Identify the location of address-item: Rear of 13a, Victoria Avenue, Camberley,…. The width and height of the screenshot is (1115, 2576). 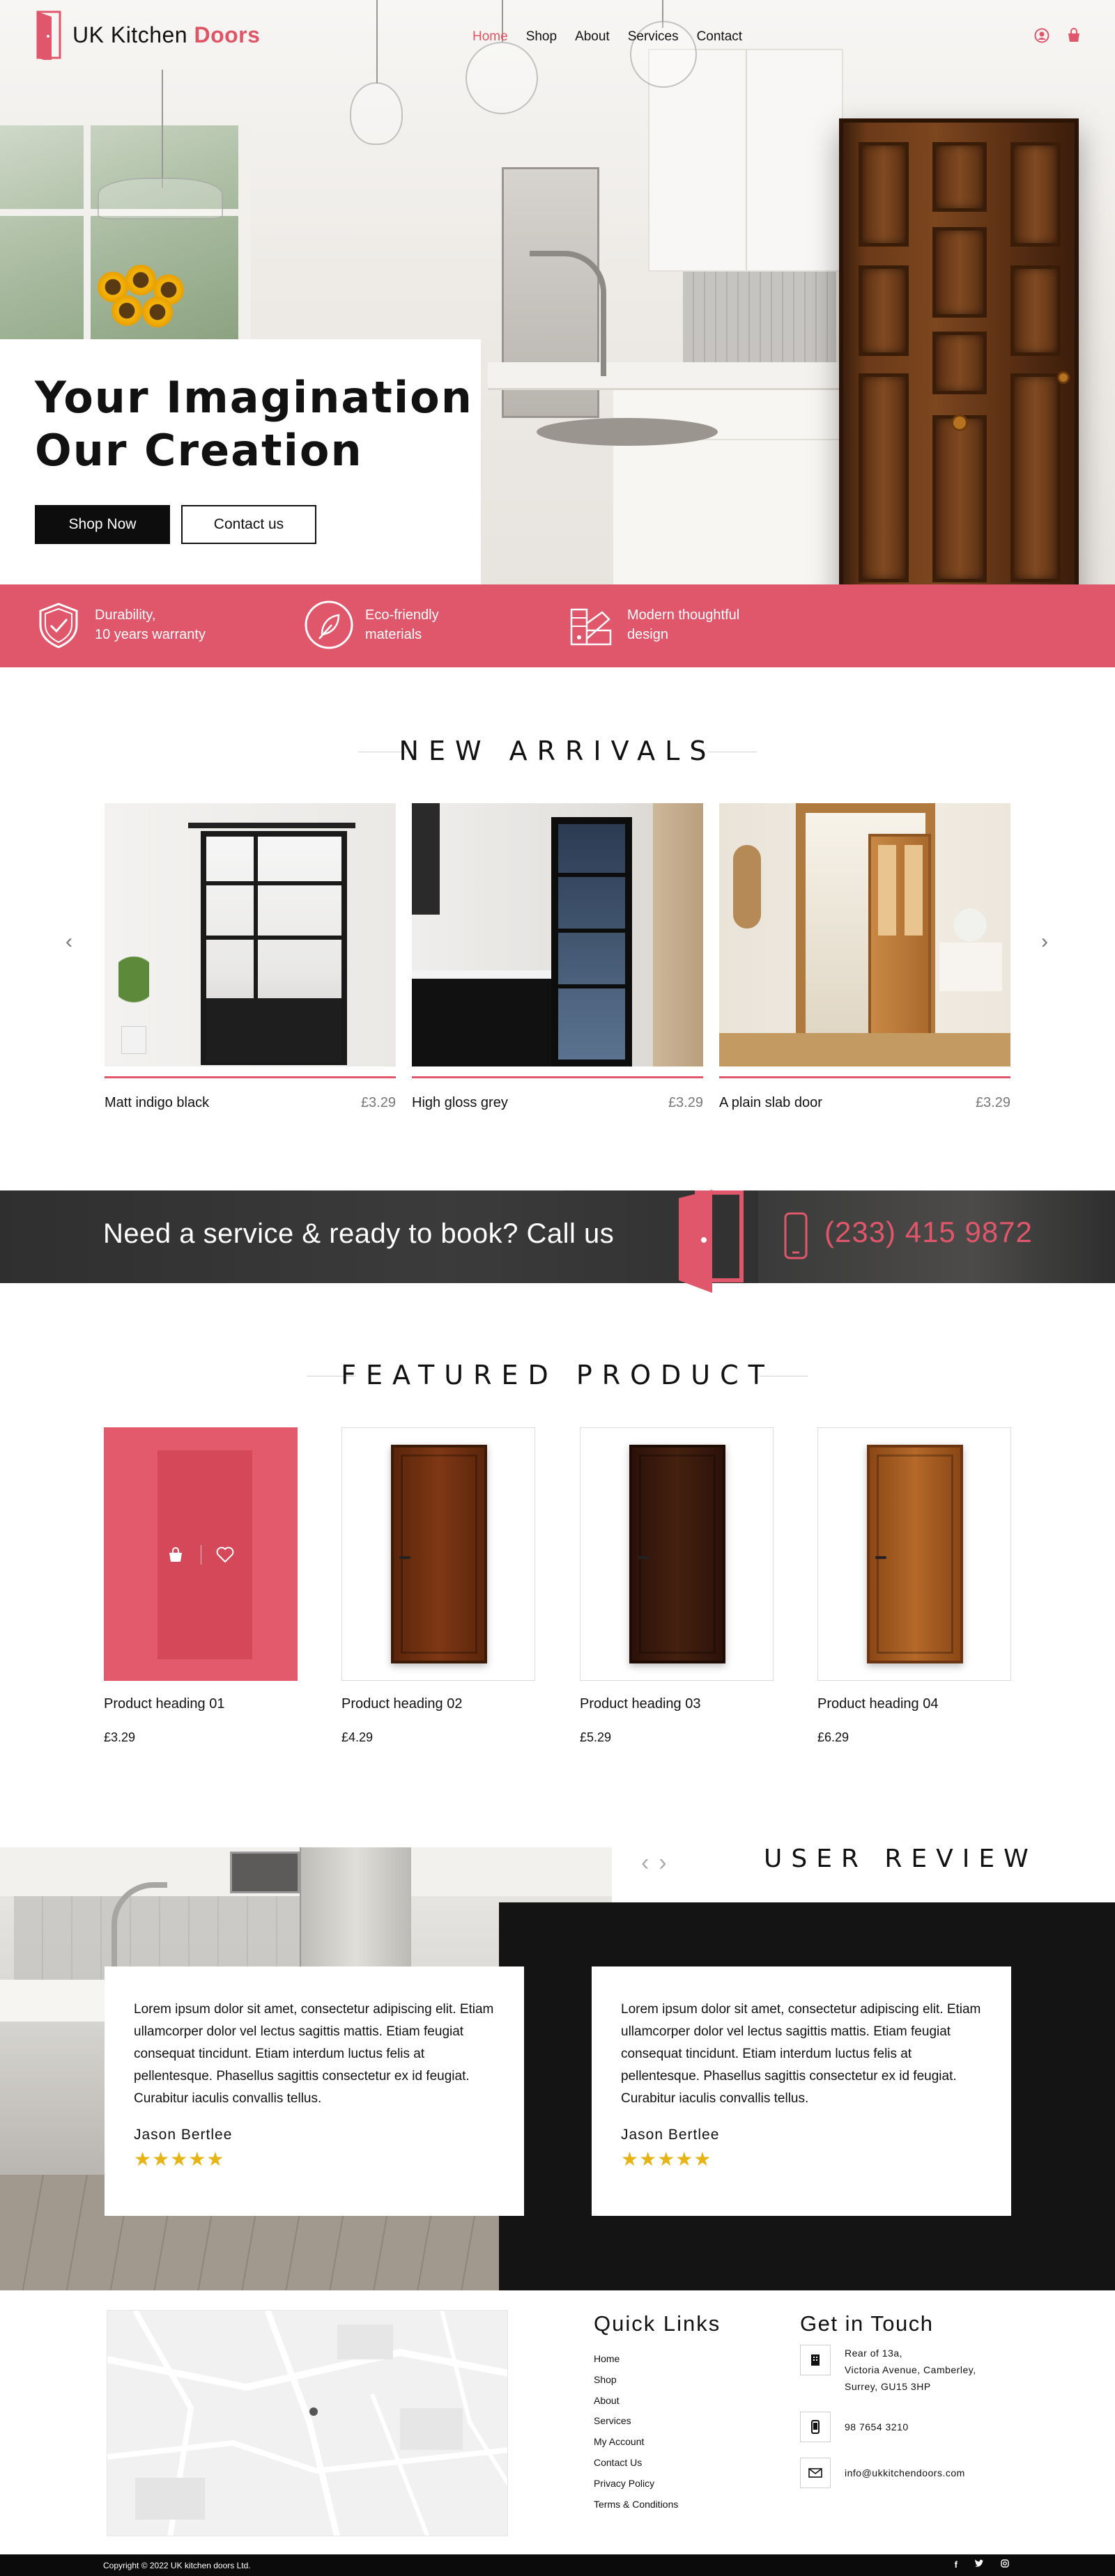
(888, 2370).